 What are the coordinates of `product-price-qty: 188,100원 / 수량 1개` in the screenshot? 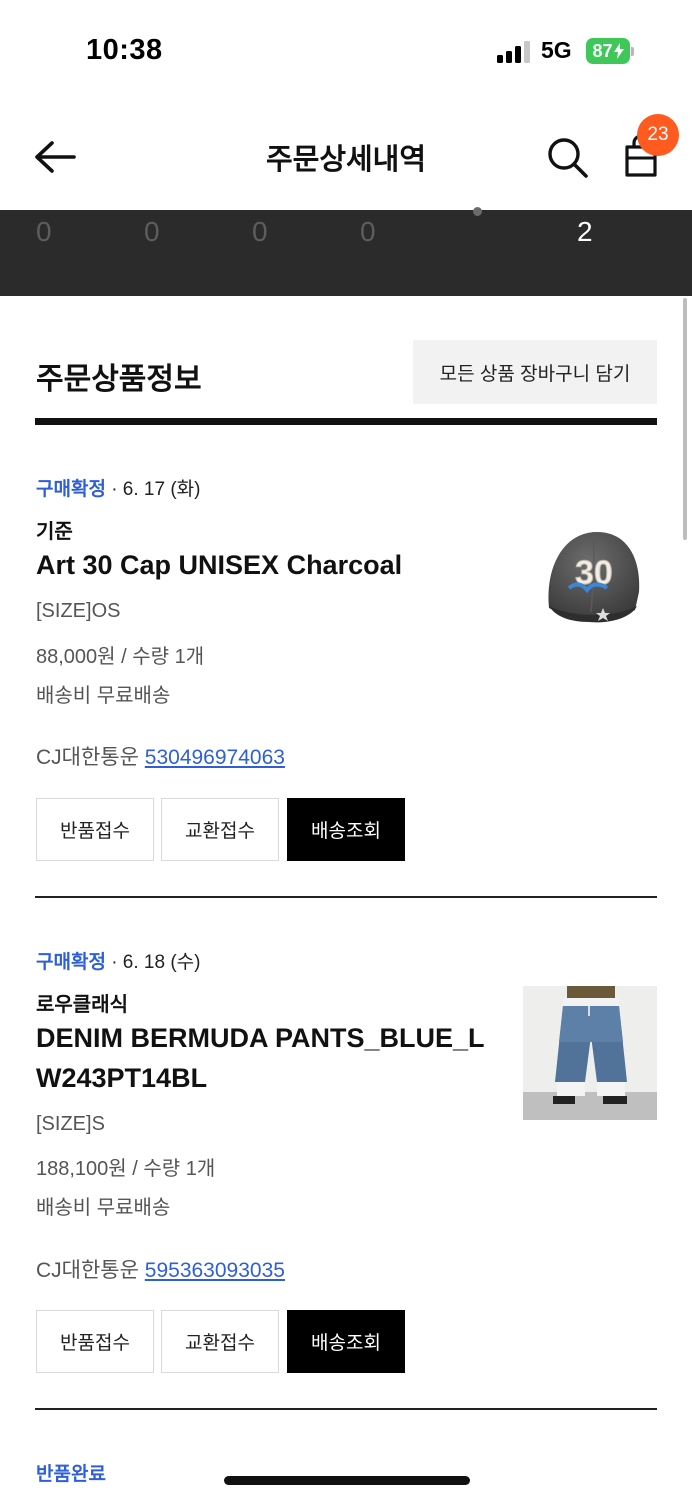 It's located at (126, 1169).